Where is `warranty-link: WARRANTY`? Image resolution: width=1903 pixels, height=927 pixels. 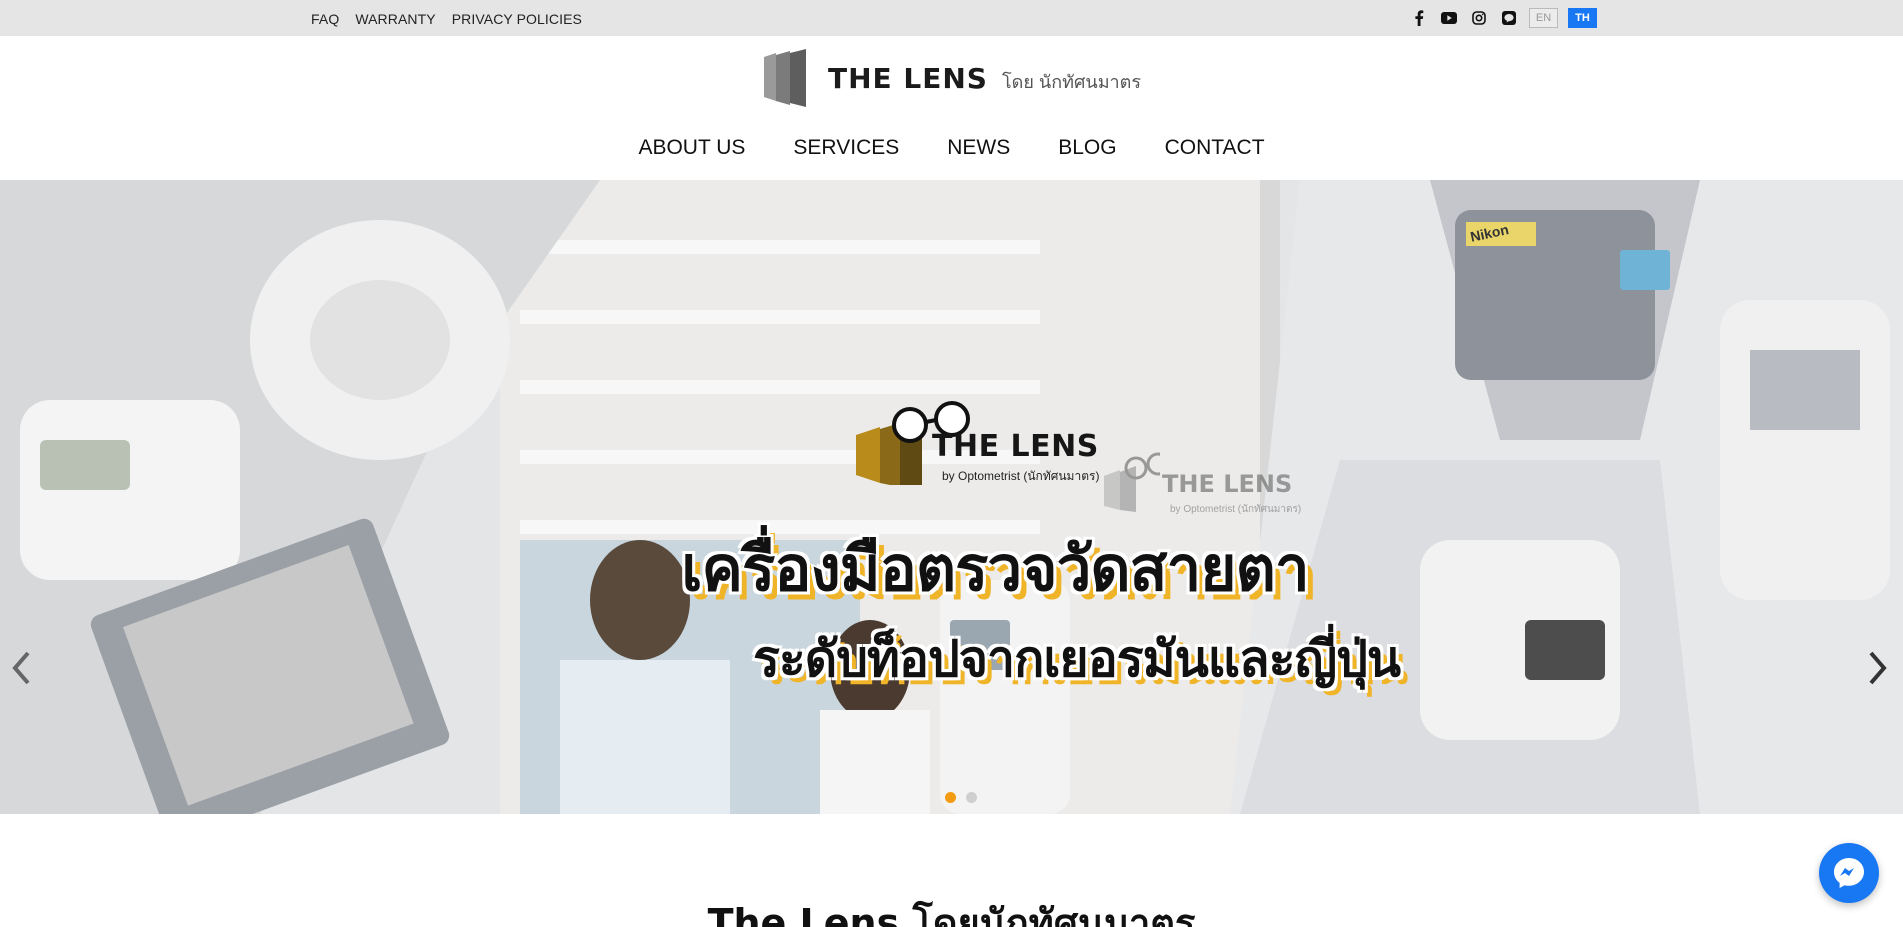 warranty-link: WARRANTY is located at coordinates (395, 19).